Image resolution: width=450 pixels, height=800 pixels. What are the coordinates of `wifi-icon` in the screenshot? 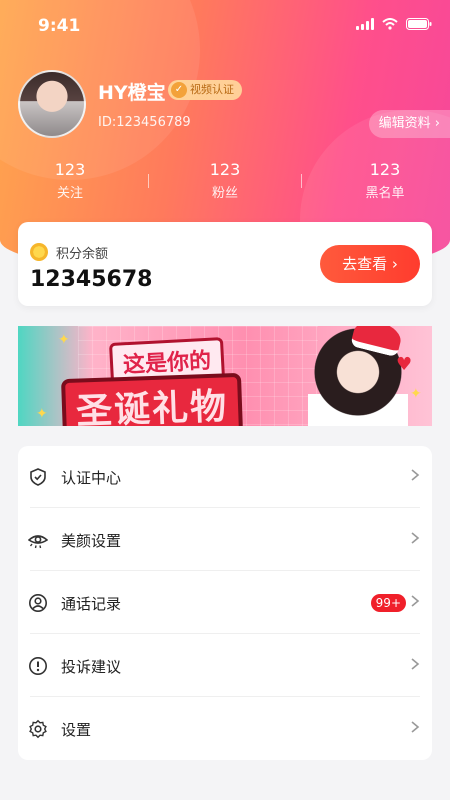 It's located at (390, 24).